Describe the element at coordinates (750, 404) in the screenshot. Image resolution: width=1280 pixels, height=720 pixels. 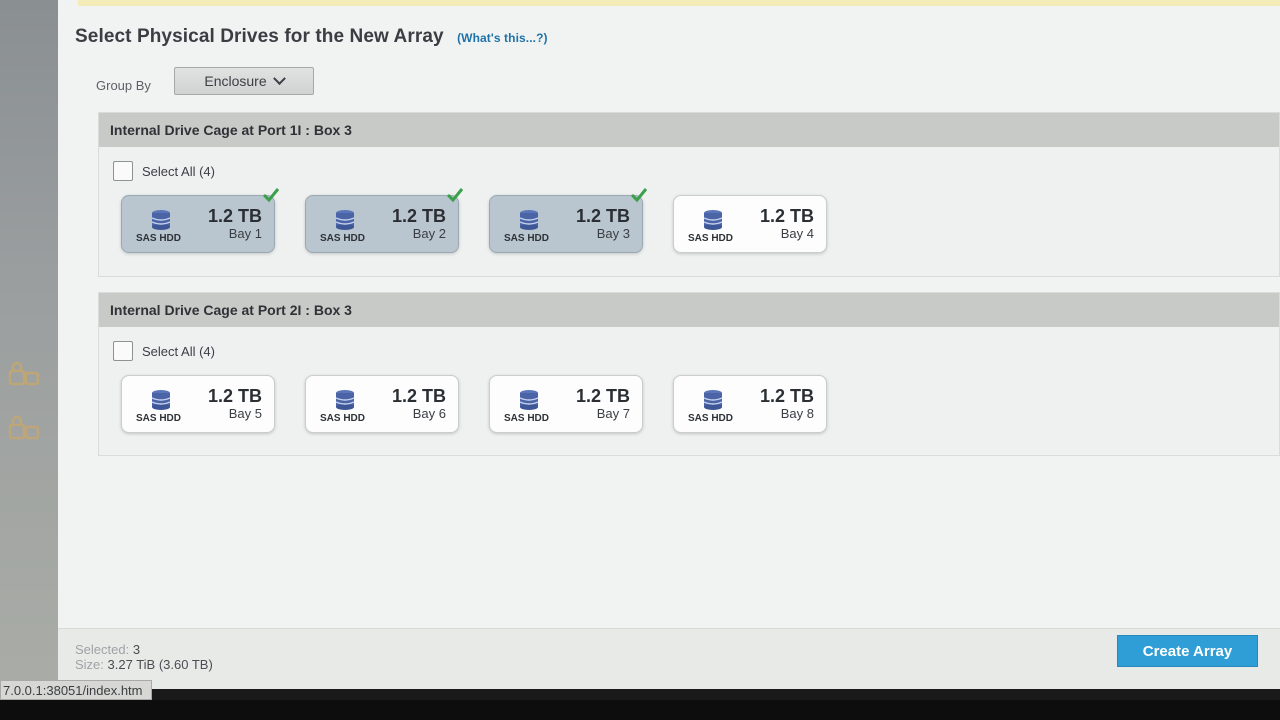
I see `drive-card: 1.2 TB SAS HDD Bay 8` at that location.